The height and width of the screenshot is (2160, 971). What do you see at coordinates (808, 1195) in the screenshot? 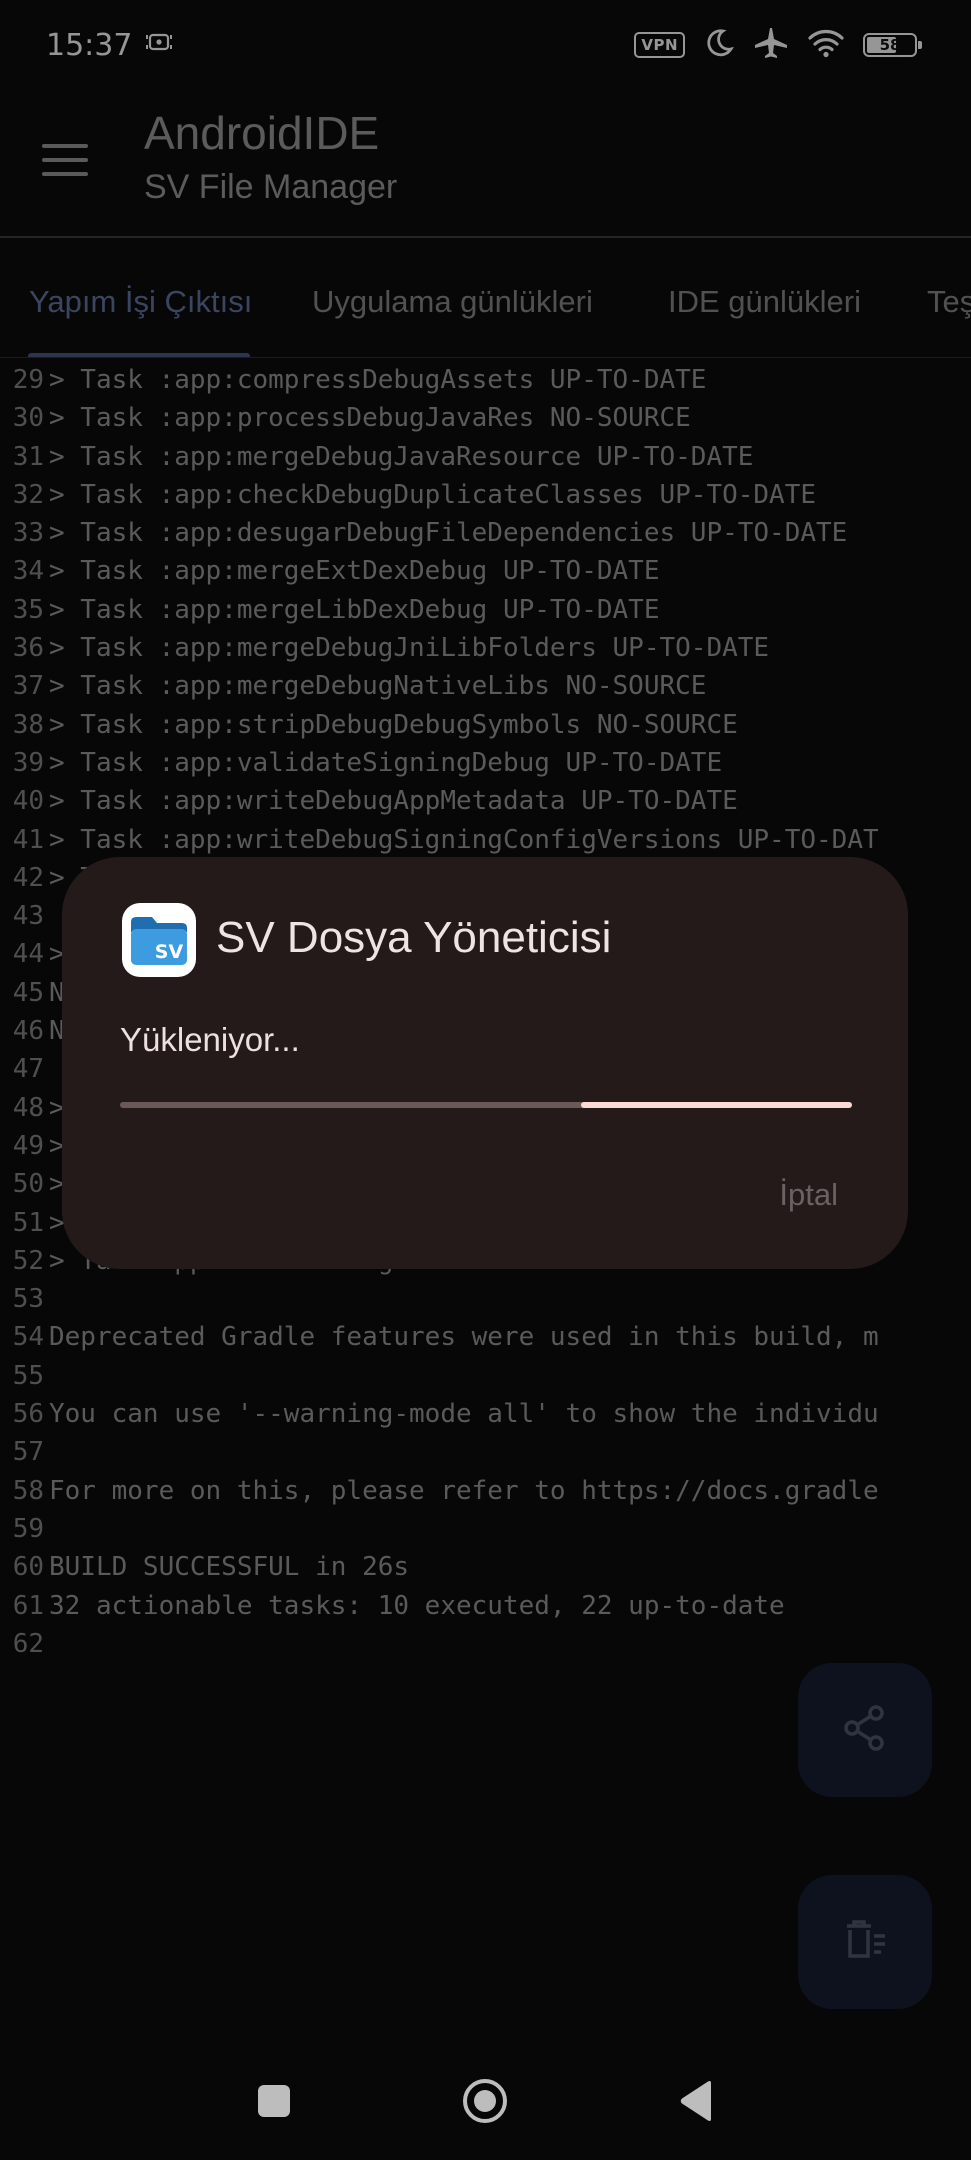
I see `cancel-button: İptal` at bounding box center [808, 1195].